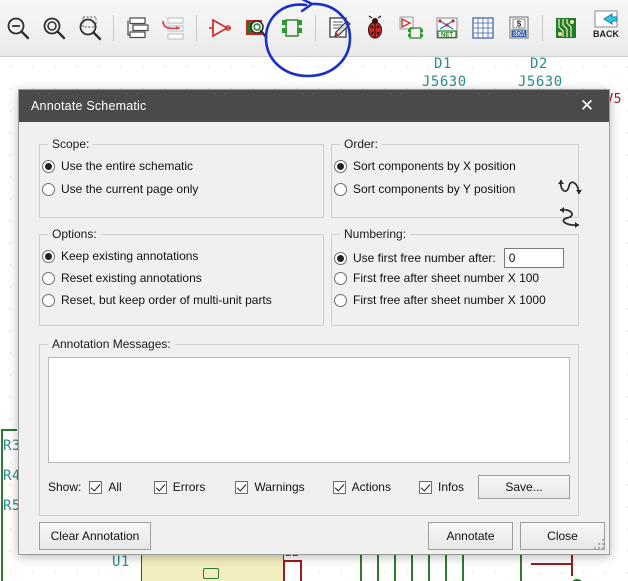 The image size is (628, 581). What do you see at coordinates (441, 487) in the screenshot?
I see `filter-infos: Infos` at bounding box center [441, 487].